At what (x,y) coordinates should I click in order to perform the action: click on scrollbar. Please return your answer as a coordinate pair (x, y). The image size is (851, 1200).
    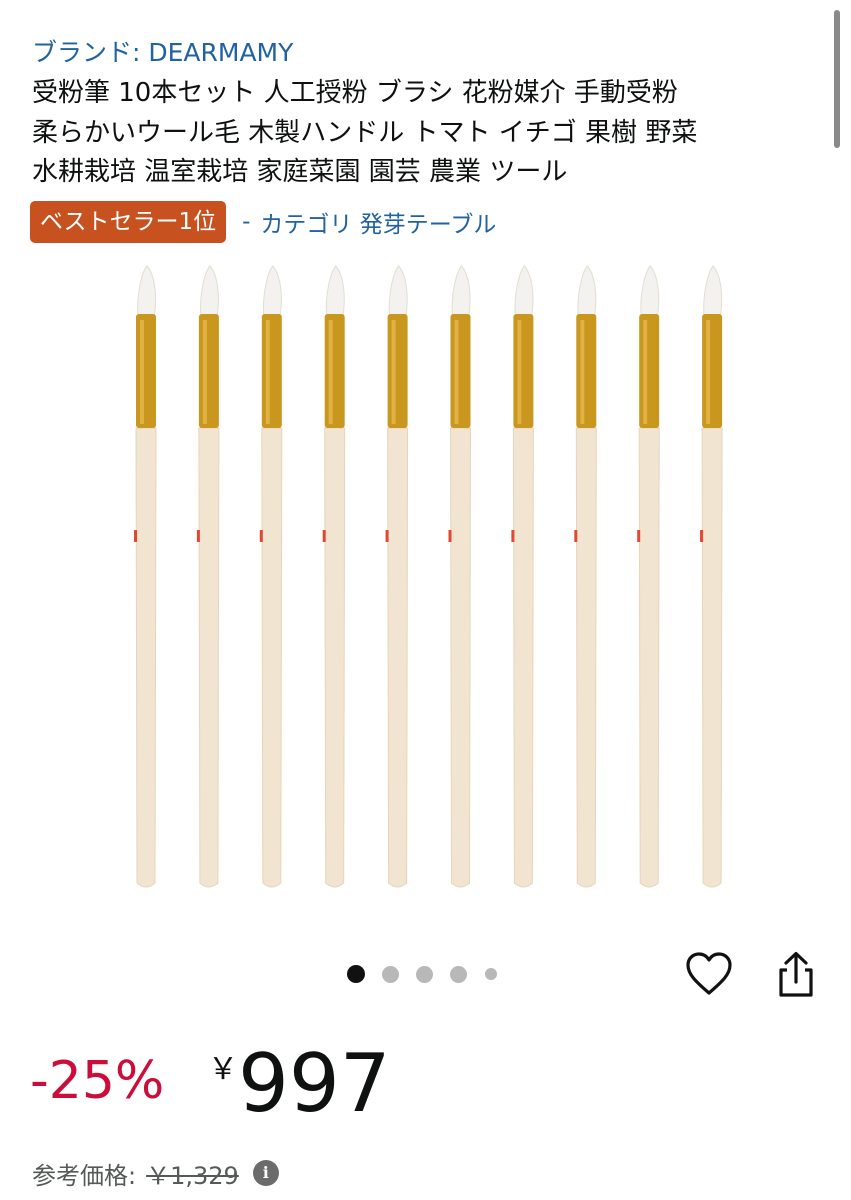
    Looking at the image, I should click on (837, 79).